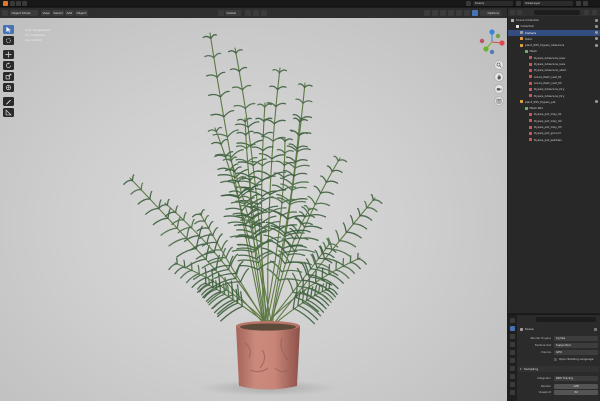  I want to click on viewport-samples-label: Viewport, so click(544, 392).